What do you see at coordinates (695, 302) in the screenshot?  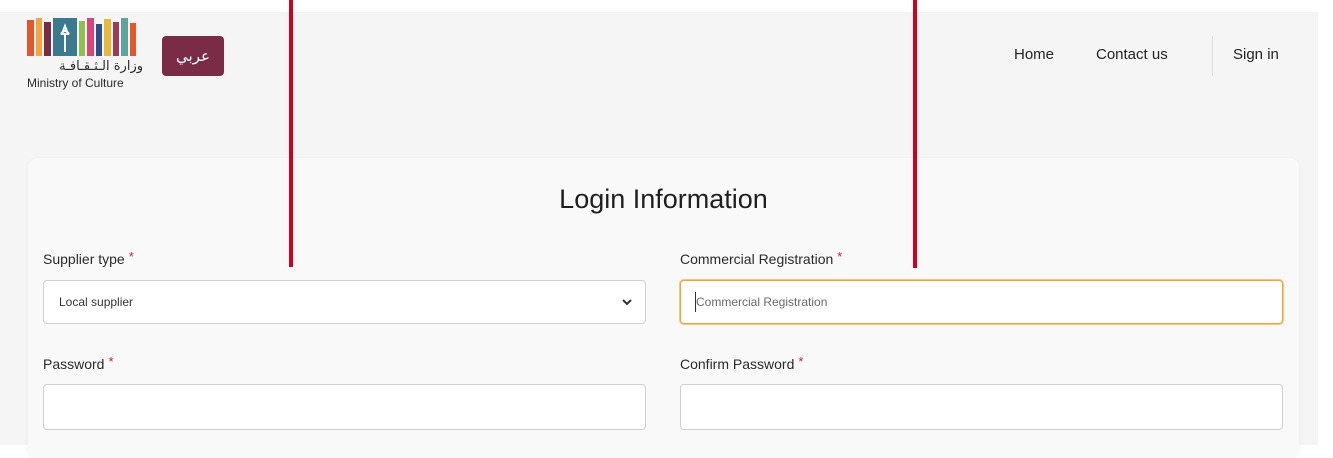 I see `text-cursor` at bounding box center [695, 302].